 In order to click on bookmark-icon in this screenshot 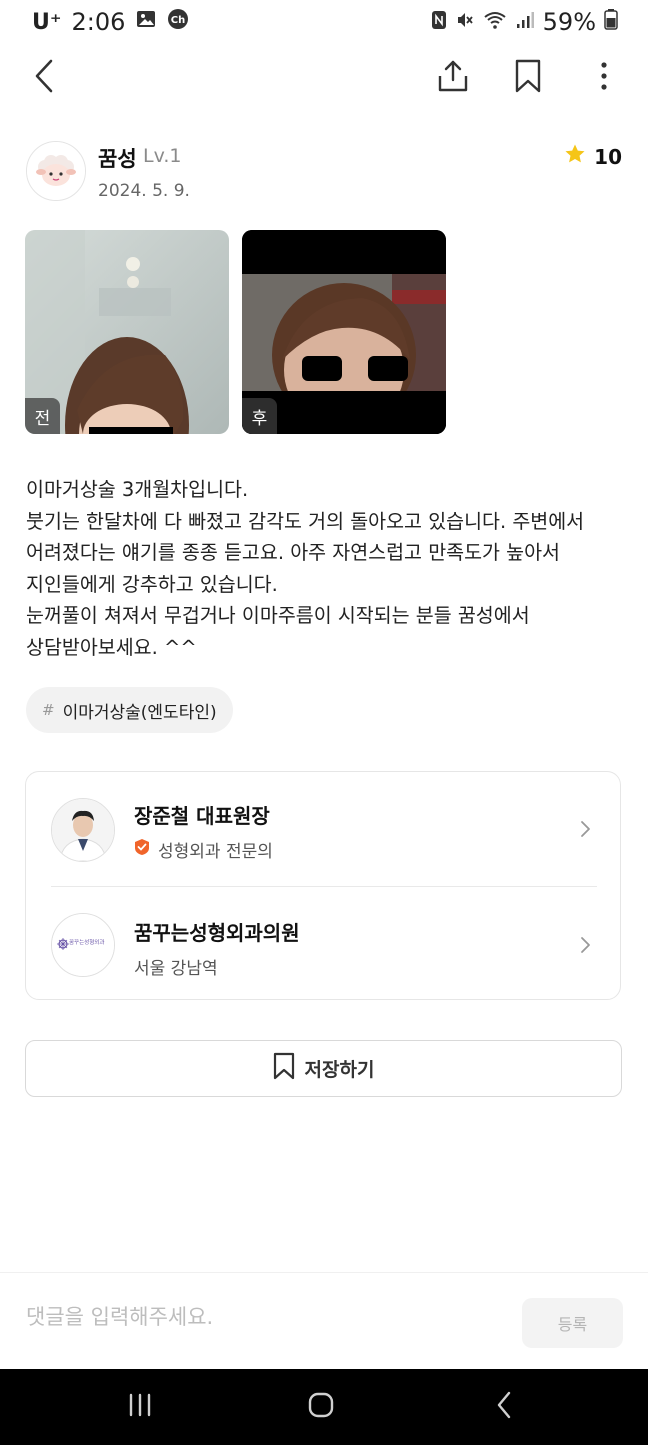, I will do `click(528, 78)`.